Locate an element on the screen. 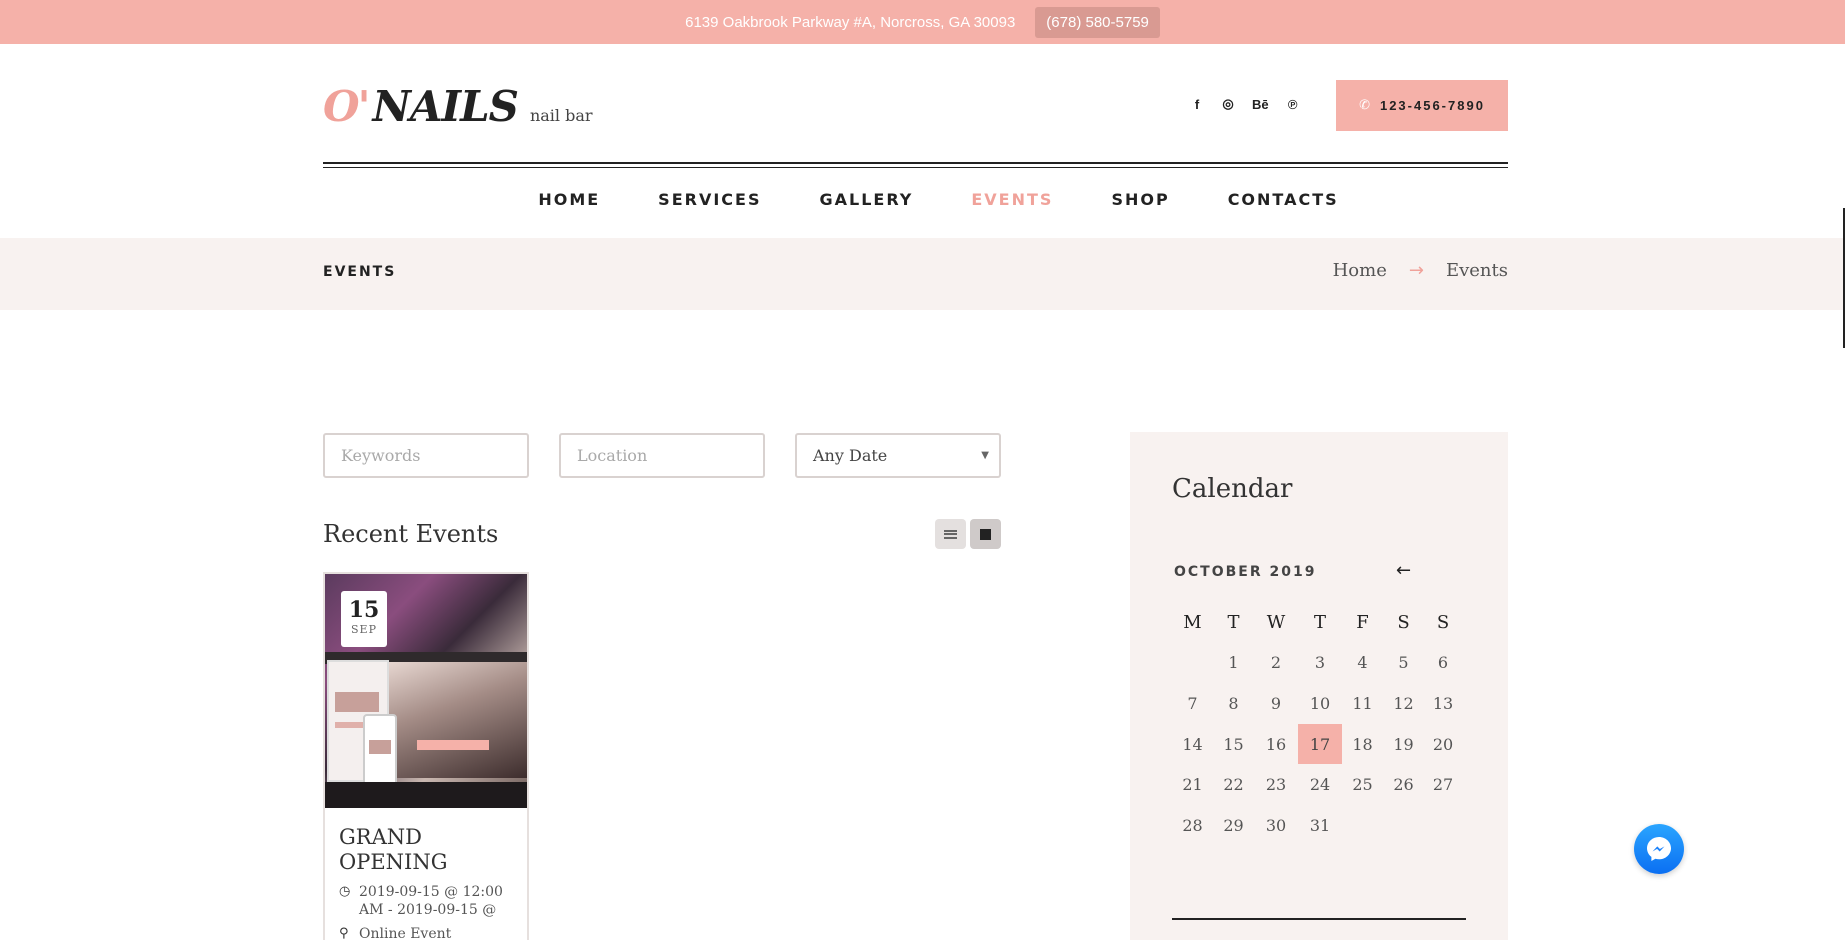 The image size is (1845, 940). event-time-text: 2019-09-15 @ 12:00 AM - 2019-09-15 @ is located at coordinates (431, 901).